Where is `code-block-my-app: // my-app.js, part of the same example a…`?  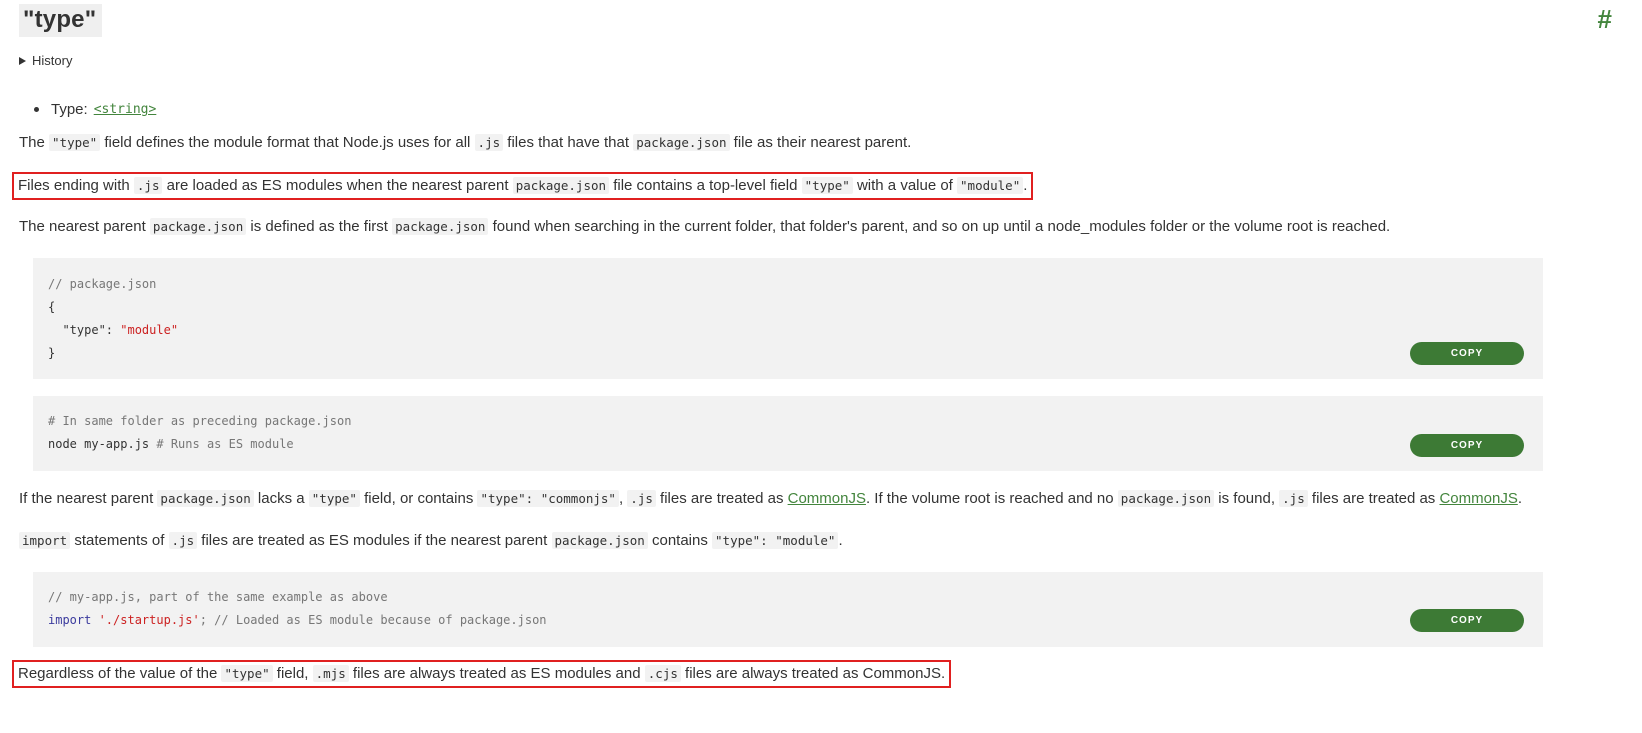 code-block-my-app: // my-app.js, part of the same example a… is located at coordinates (788, 609).